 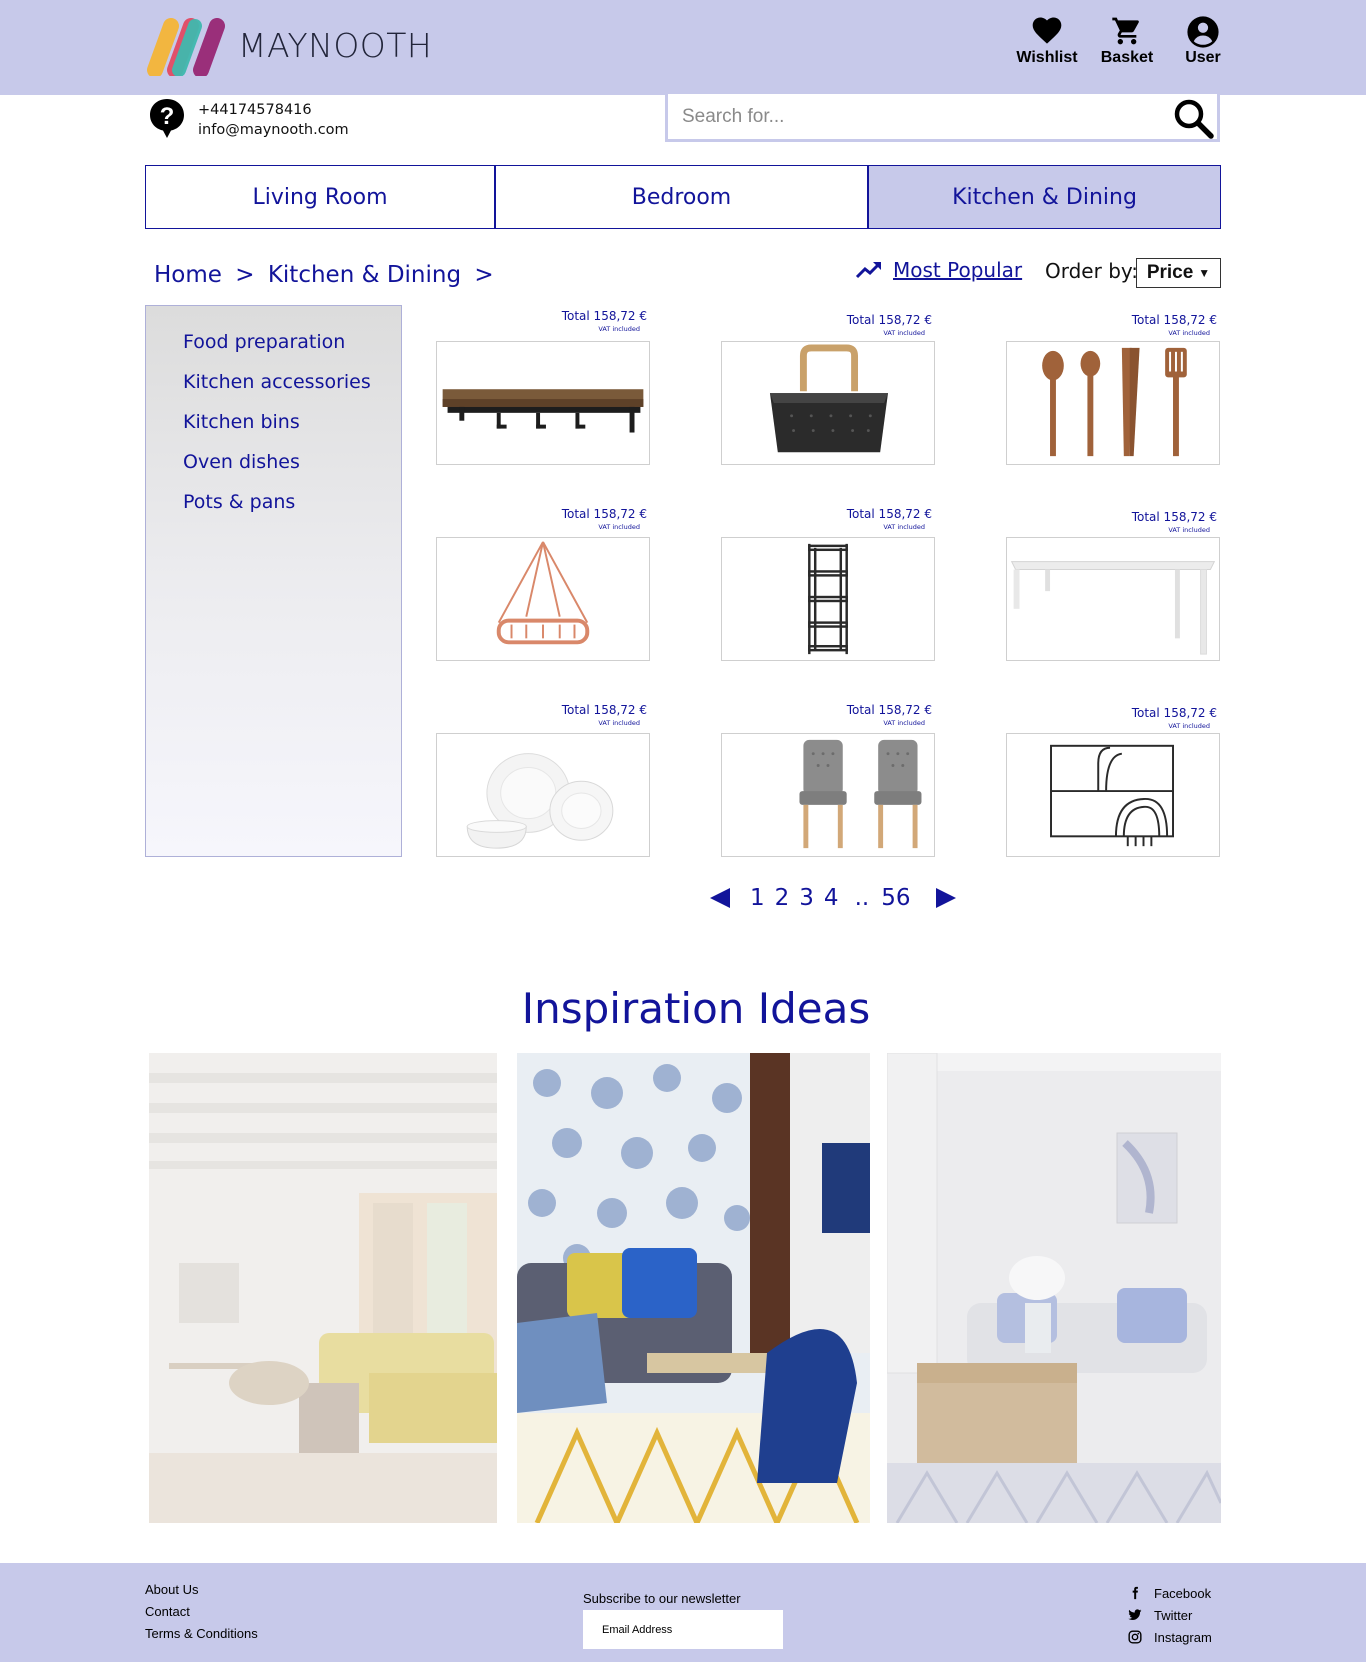 I want to click on twitter-label: Twitter, so click(x=1173, y=1615).